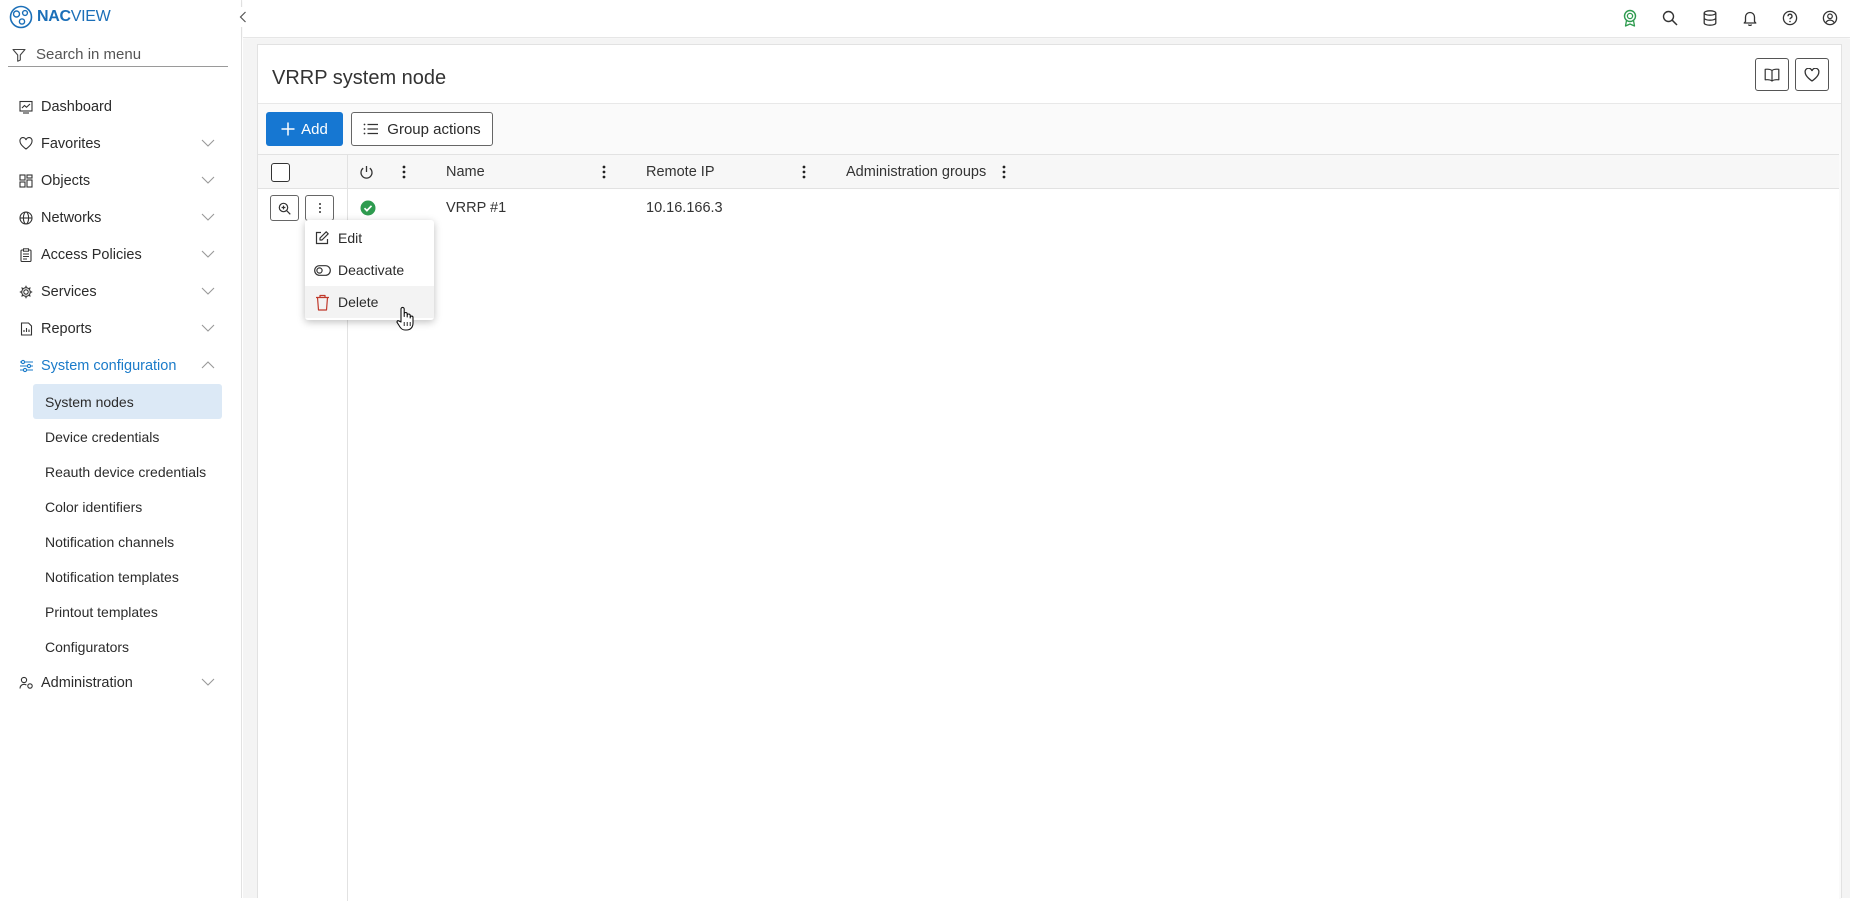 Image resolution: width=1850 pixels, height=901 pixels. I want to click on sidebar-item-label: Objects, so click(66, 180).